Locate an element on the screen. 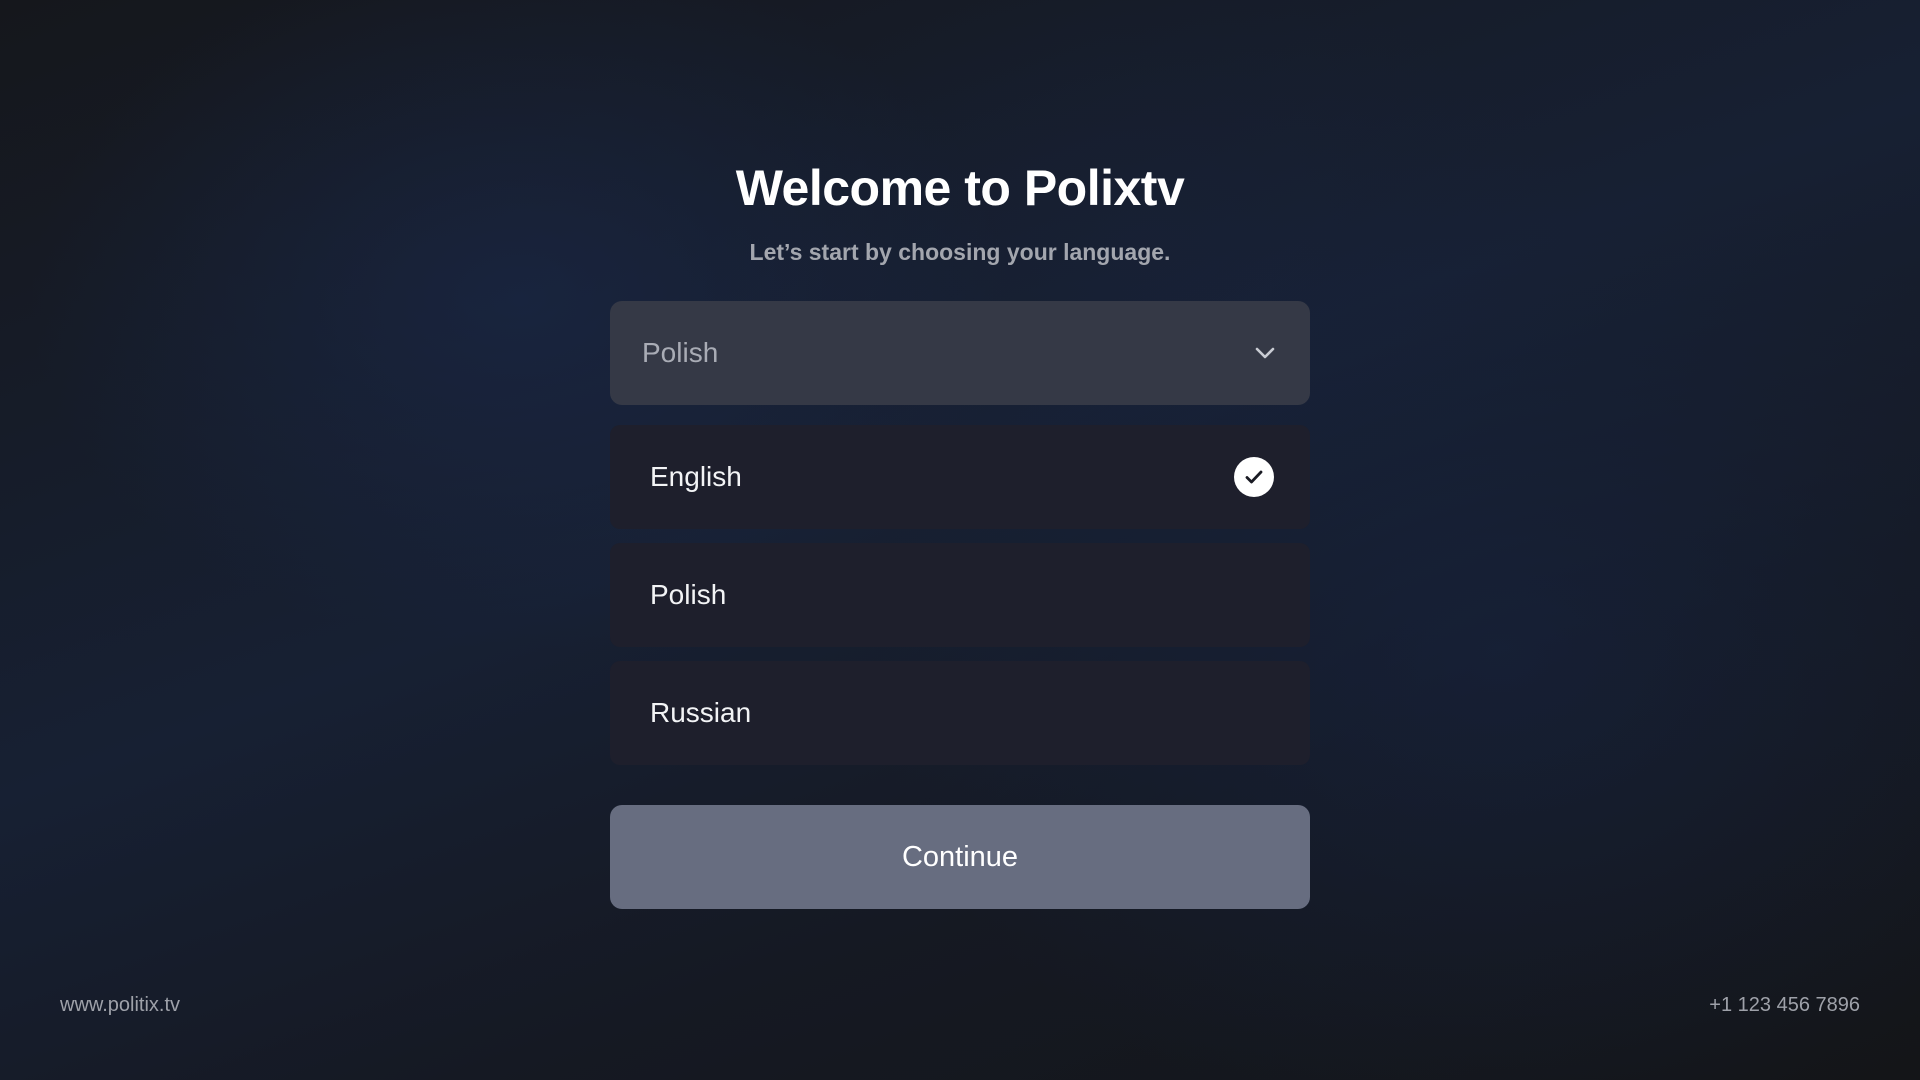 The width and height of the screenshot is (1920, 1080). language-option-polish: Polish is located at coordinates (960, 595).